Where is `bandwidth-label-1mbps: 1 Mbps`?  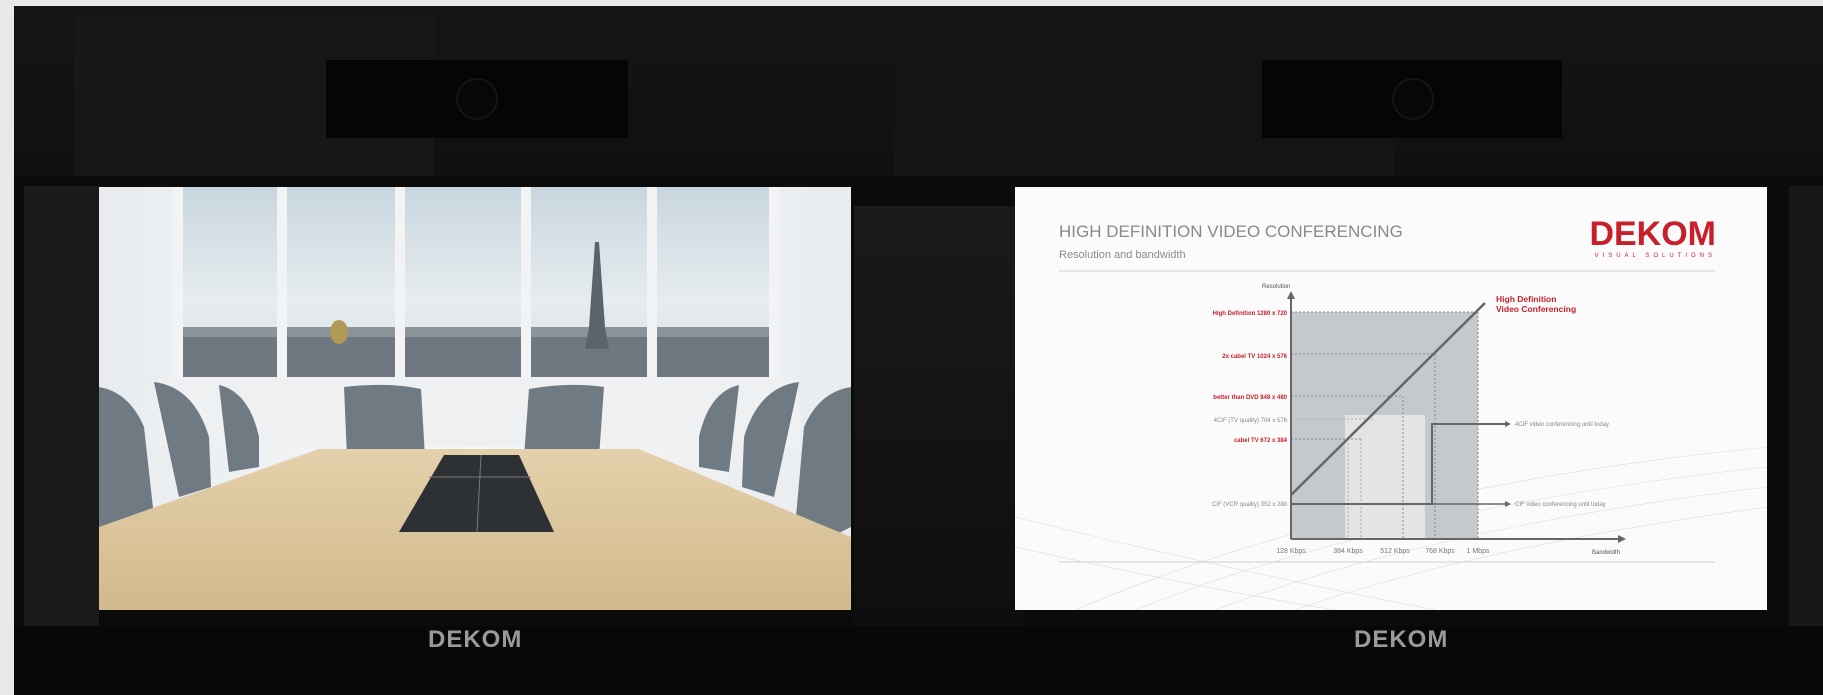
bandwidth-label-1mbps: 1 Mbps is located at coordinates (1478, 551).